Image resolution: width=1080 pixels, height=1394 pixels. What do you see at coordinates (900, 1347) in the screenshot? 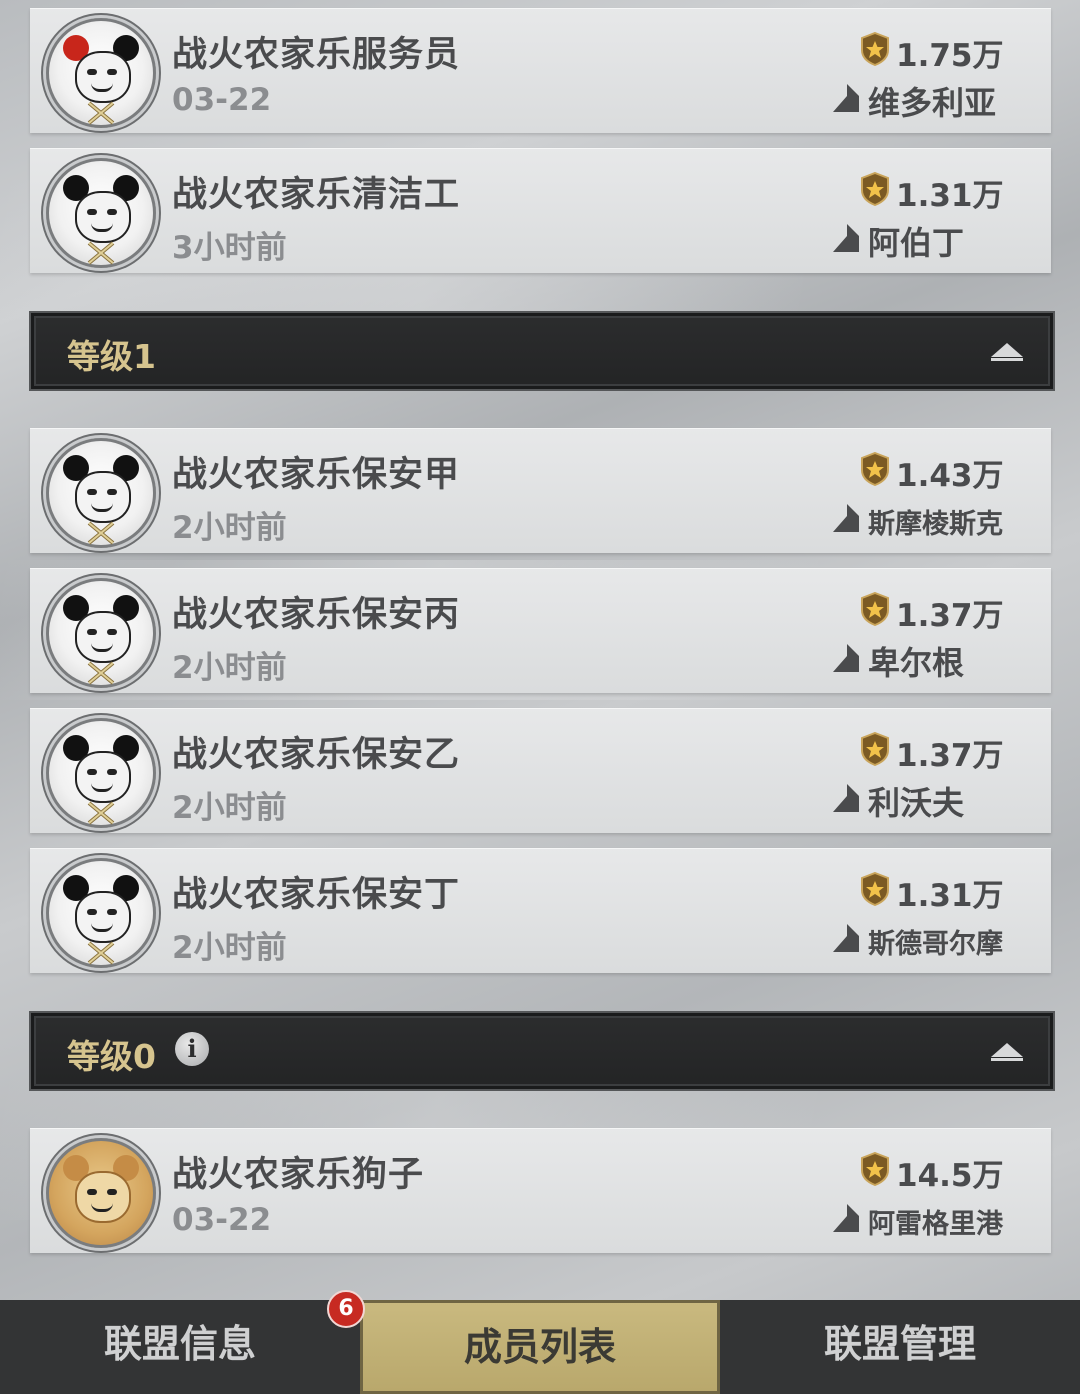
I see `tab-alliance-management: 联盟管理` at bounding box center [900, 1347].